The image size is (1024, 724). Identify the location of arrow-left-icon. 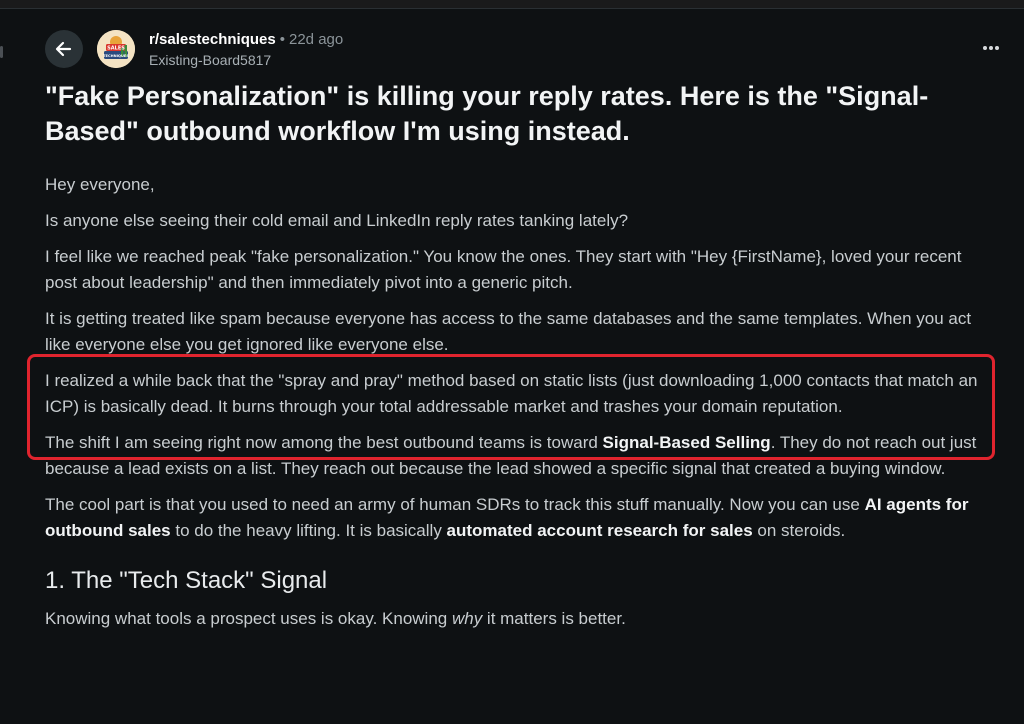
(63, 49).